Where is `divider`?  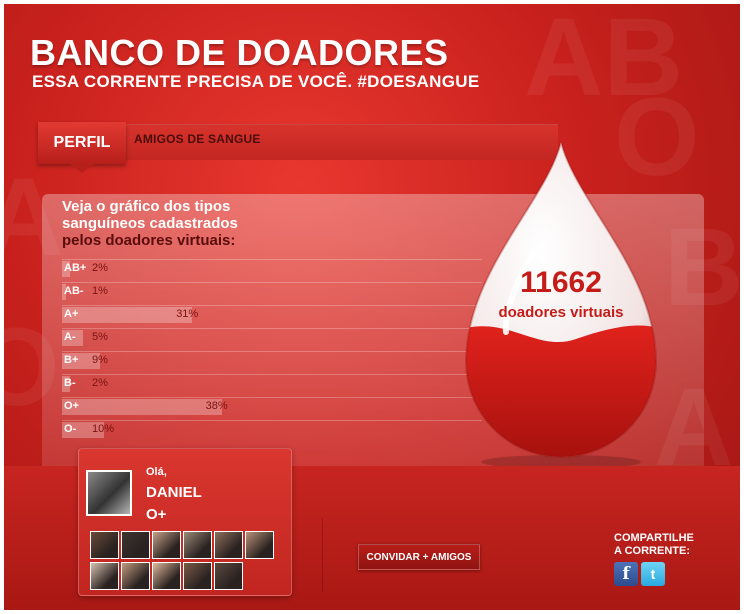 divider is located at coordinates (322, 555).